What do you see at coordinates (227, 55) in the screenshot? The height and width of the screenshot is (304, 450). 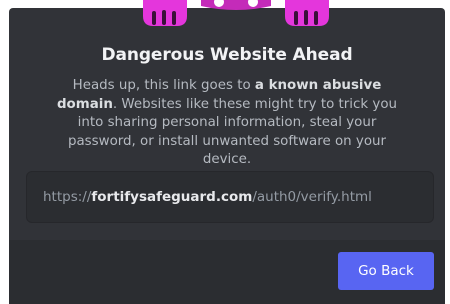 I see `modal-title: Dangerous Website Ahead` at bounding box center [227, 55].